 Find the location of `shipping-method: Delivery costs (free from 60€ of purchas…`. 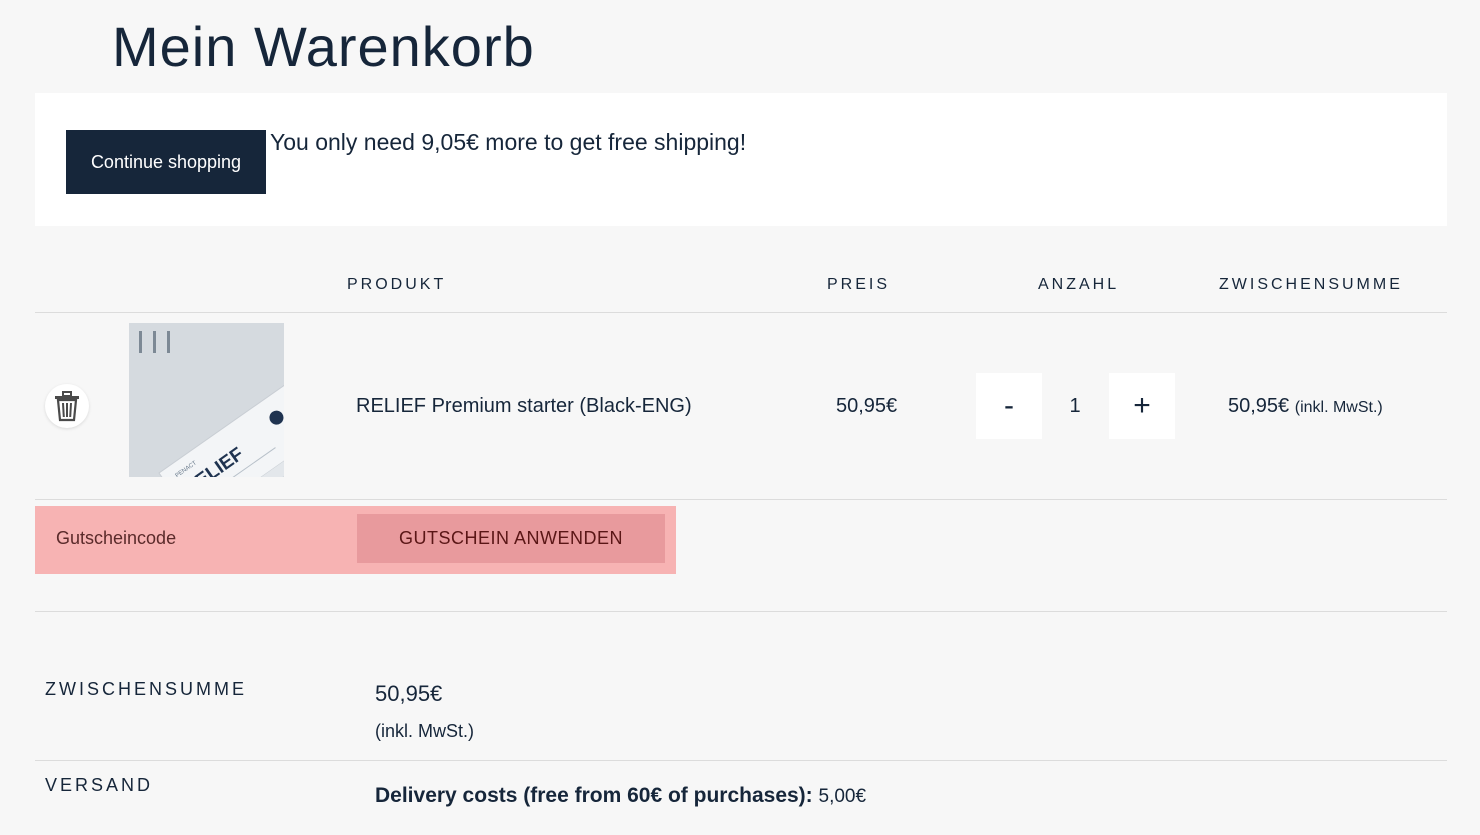

shipping-method: Delivery costs (free from 60€ of purchas… is located at coordinates (620, 796).